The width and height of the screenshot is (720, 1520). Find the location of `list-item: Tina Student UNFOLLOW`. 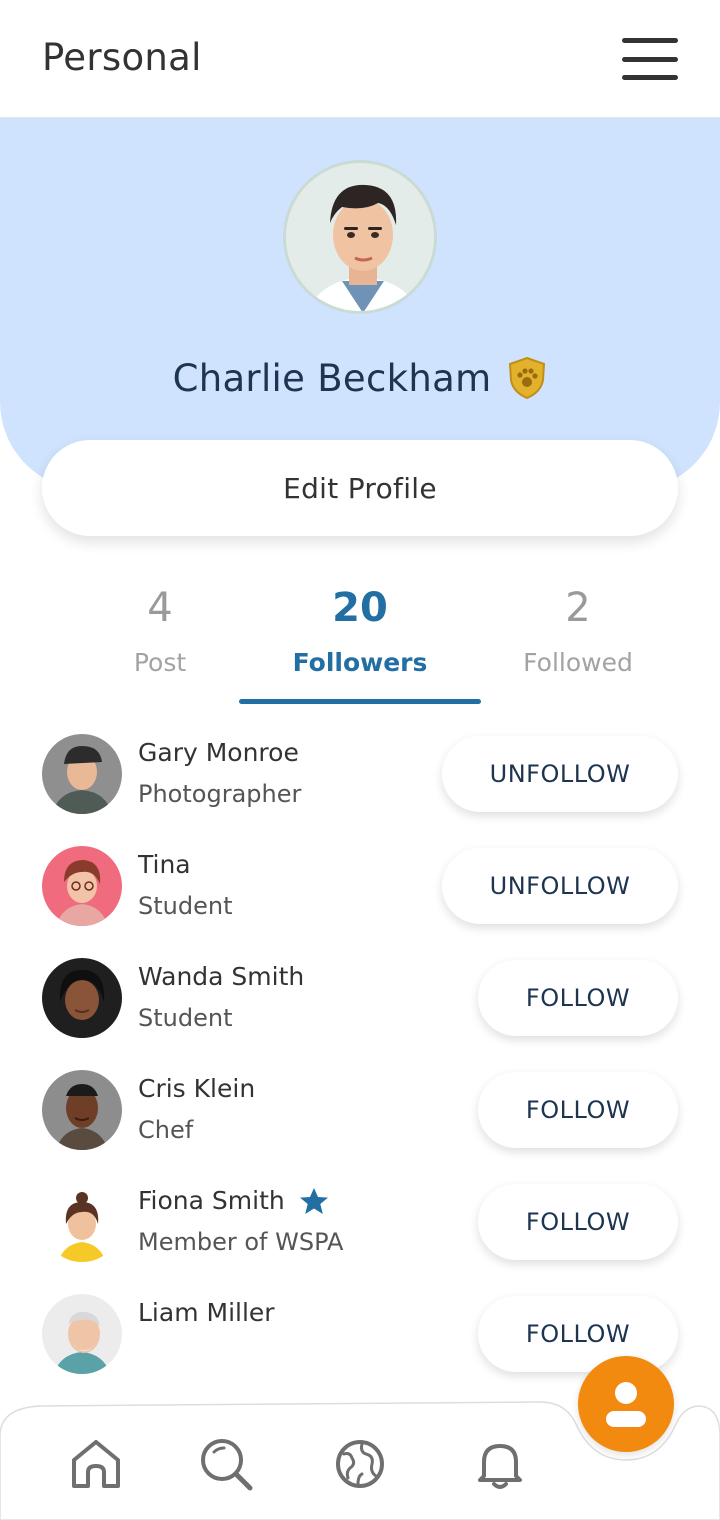

list-item: Tina Student UNFOLLOW is located at coordinates (360, 902).